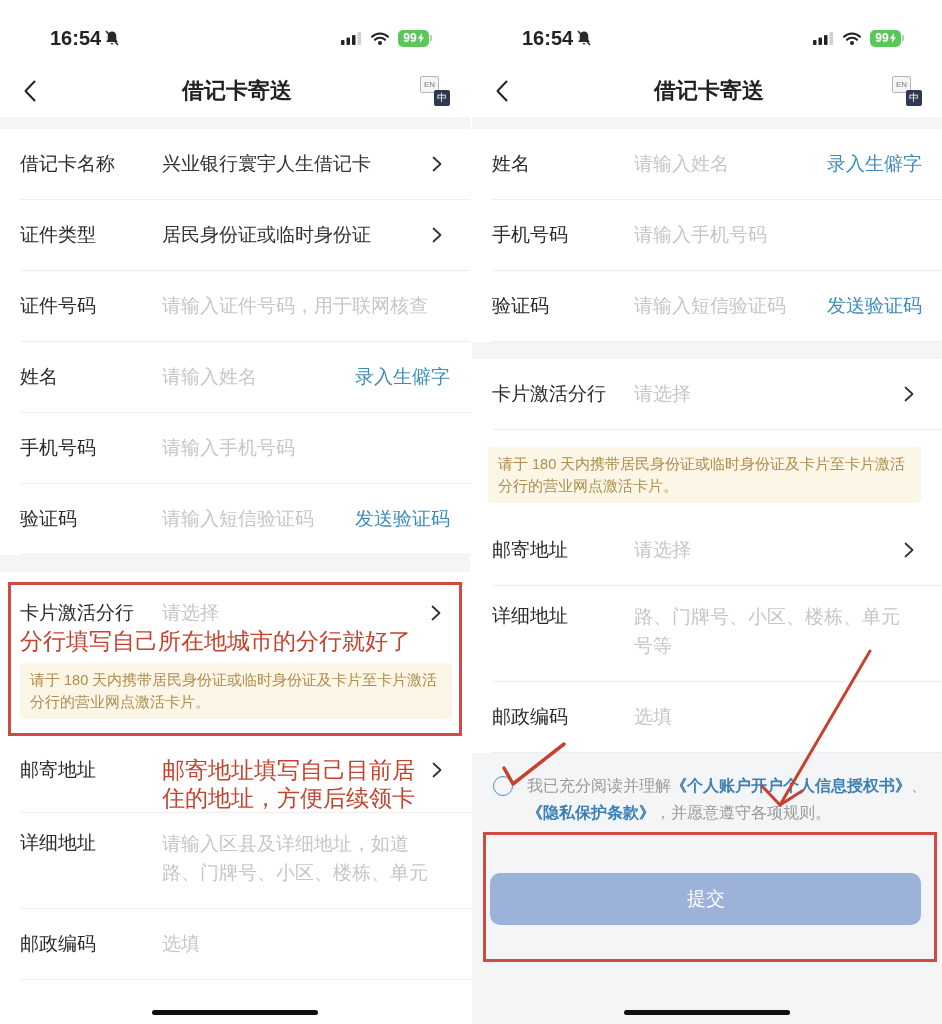  What do you see at coordinates (770, 631) in the screenshot?
I see `address-textarea: 路、门牌号、小区、楼栋、单元号等` at bounding box center [770, 631].